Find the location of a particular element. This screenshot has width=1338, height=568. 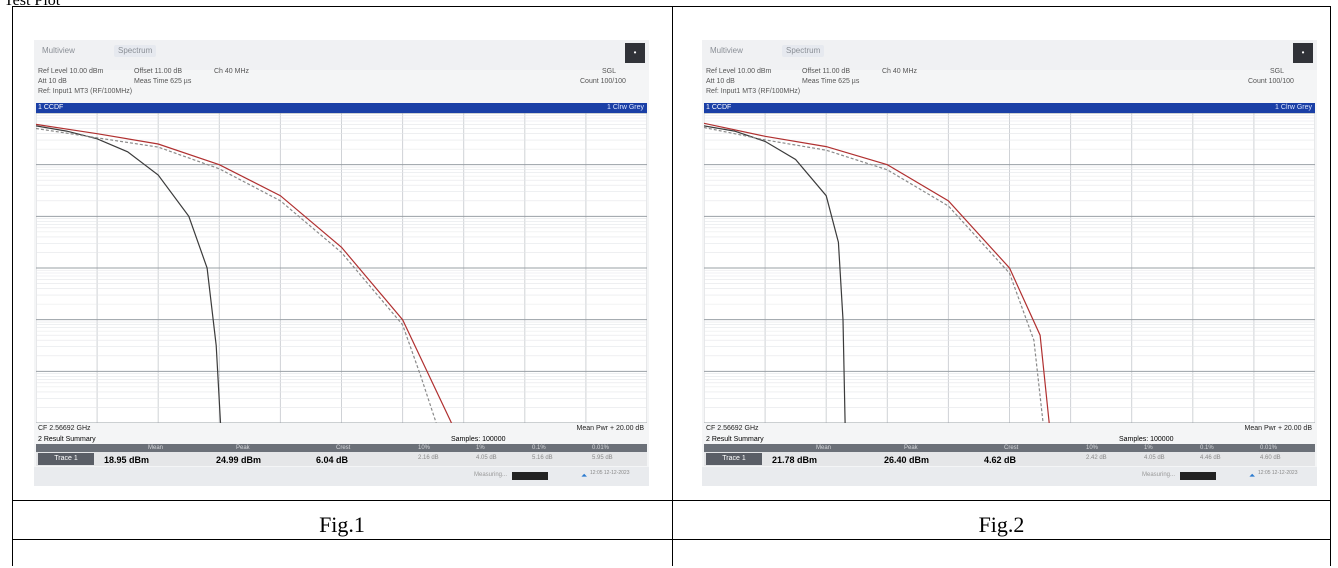

caption-fig2: Fig.2 is located at coordinates (1001, 524).